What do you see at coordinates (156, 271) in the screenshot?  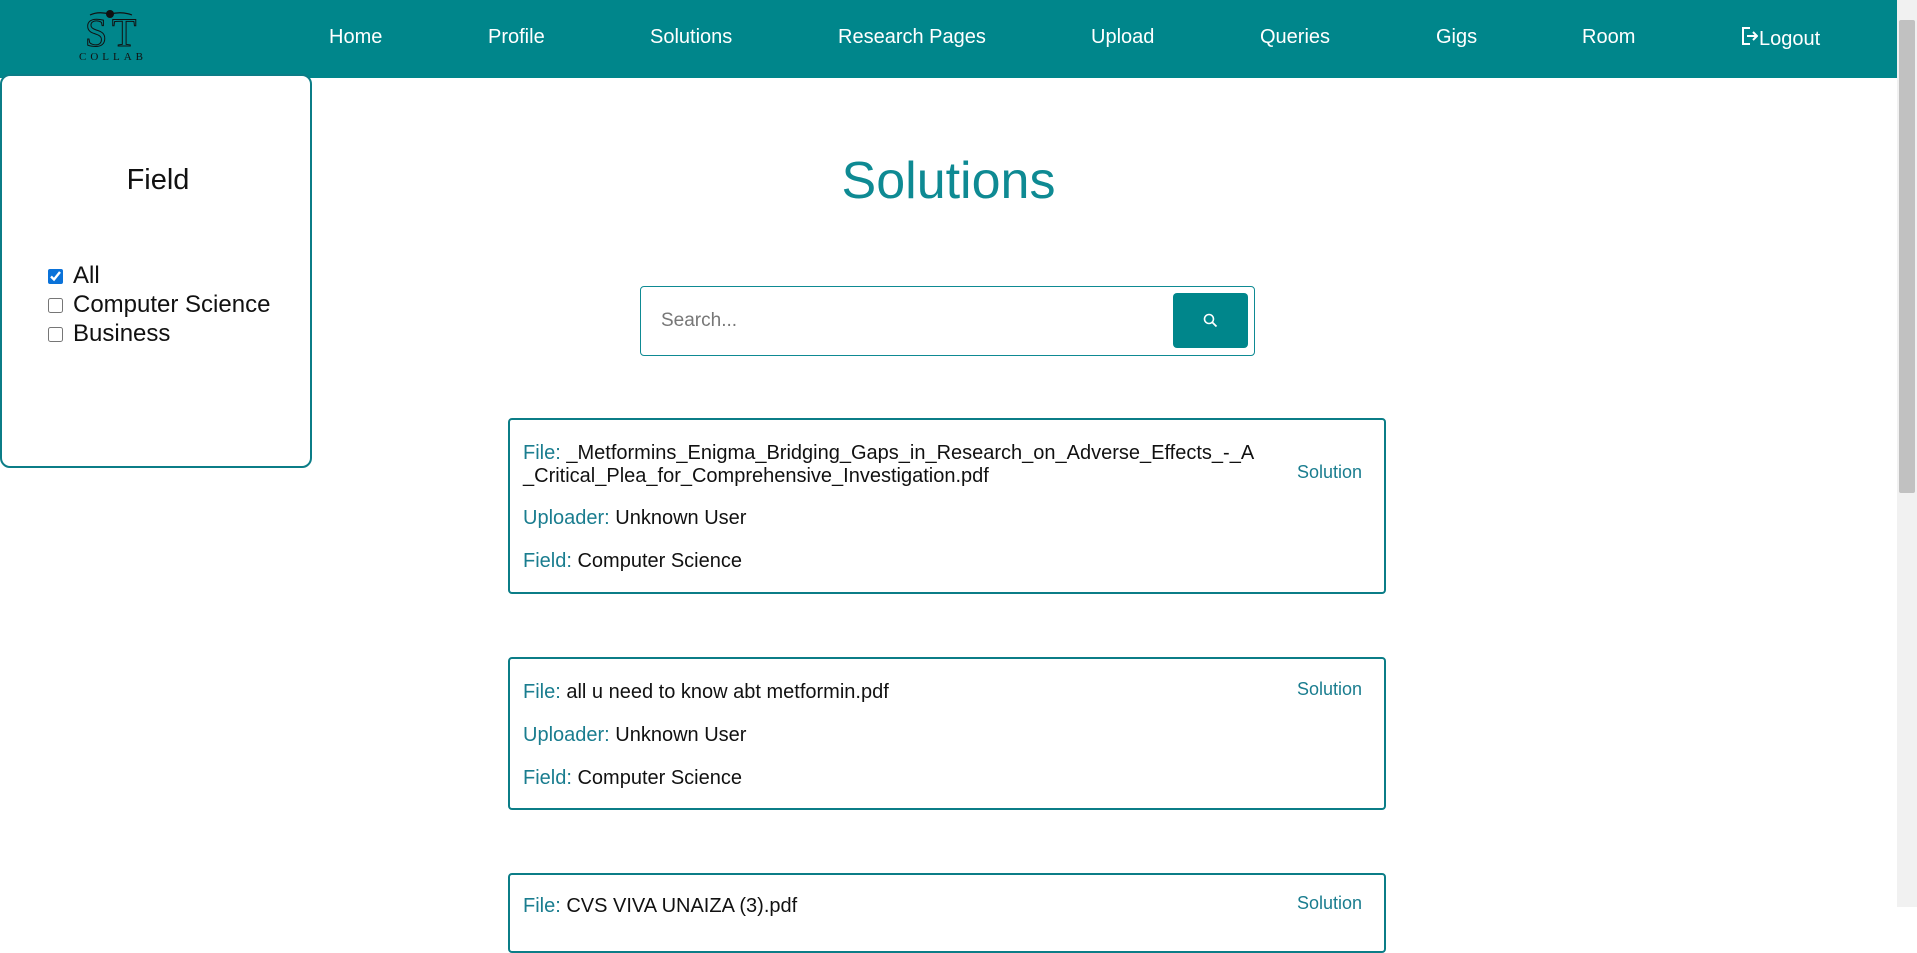 I see `field-filter-panel: Field All Computer Science Business` at bounding box center [156, 271].